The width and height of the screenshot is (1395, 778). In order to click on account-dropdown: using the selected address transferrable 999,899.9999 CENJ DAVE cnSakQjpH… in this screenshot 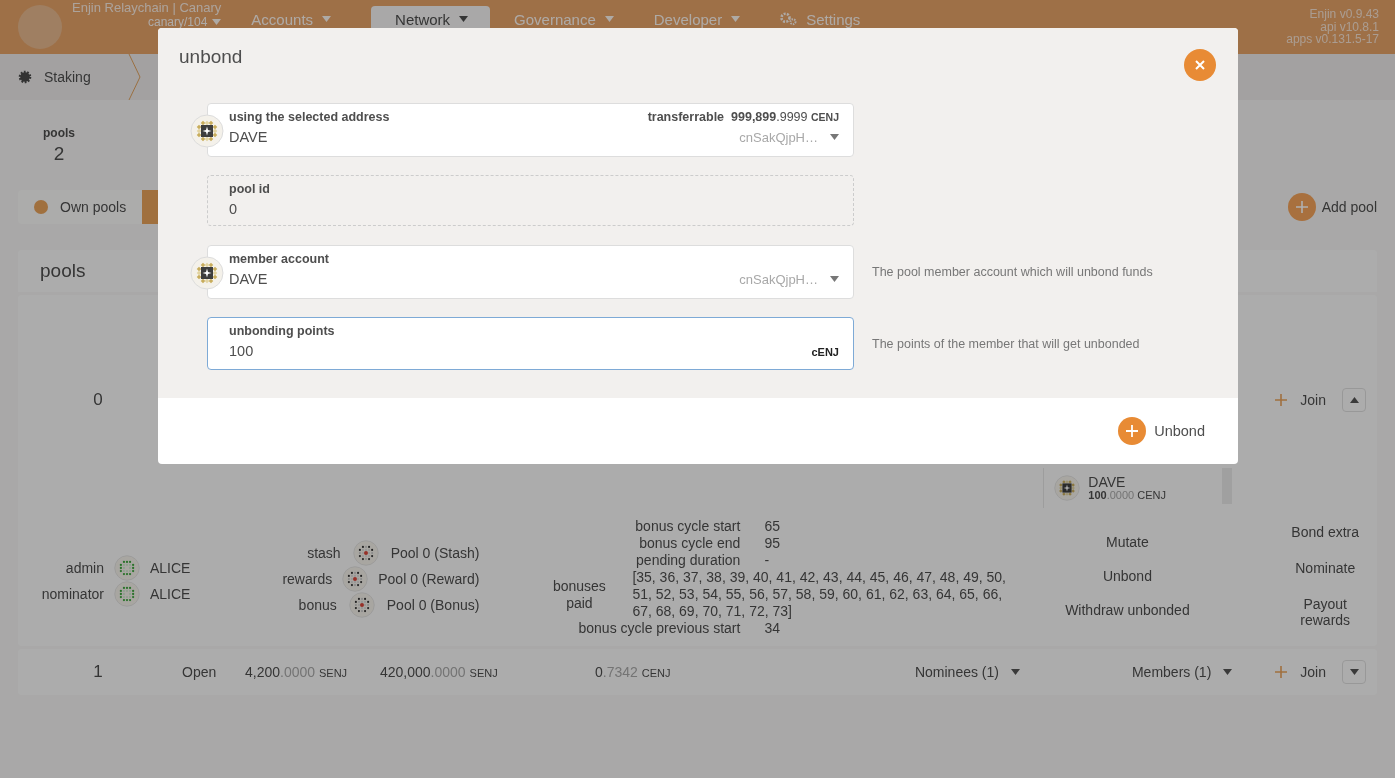, I will do `click(530, 130)`.